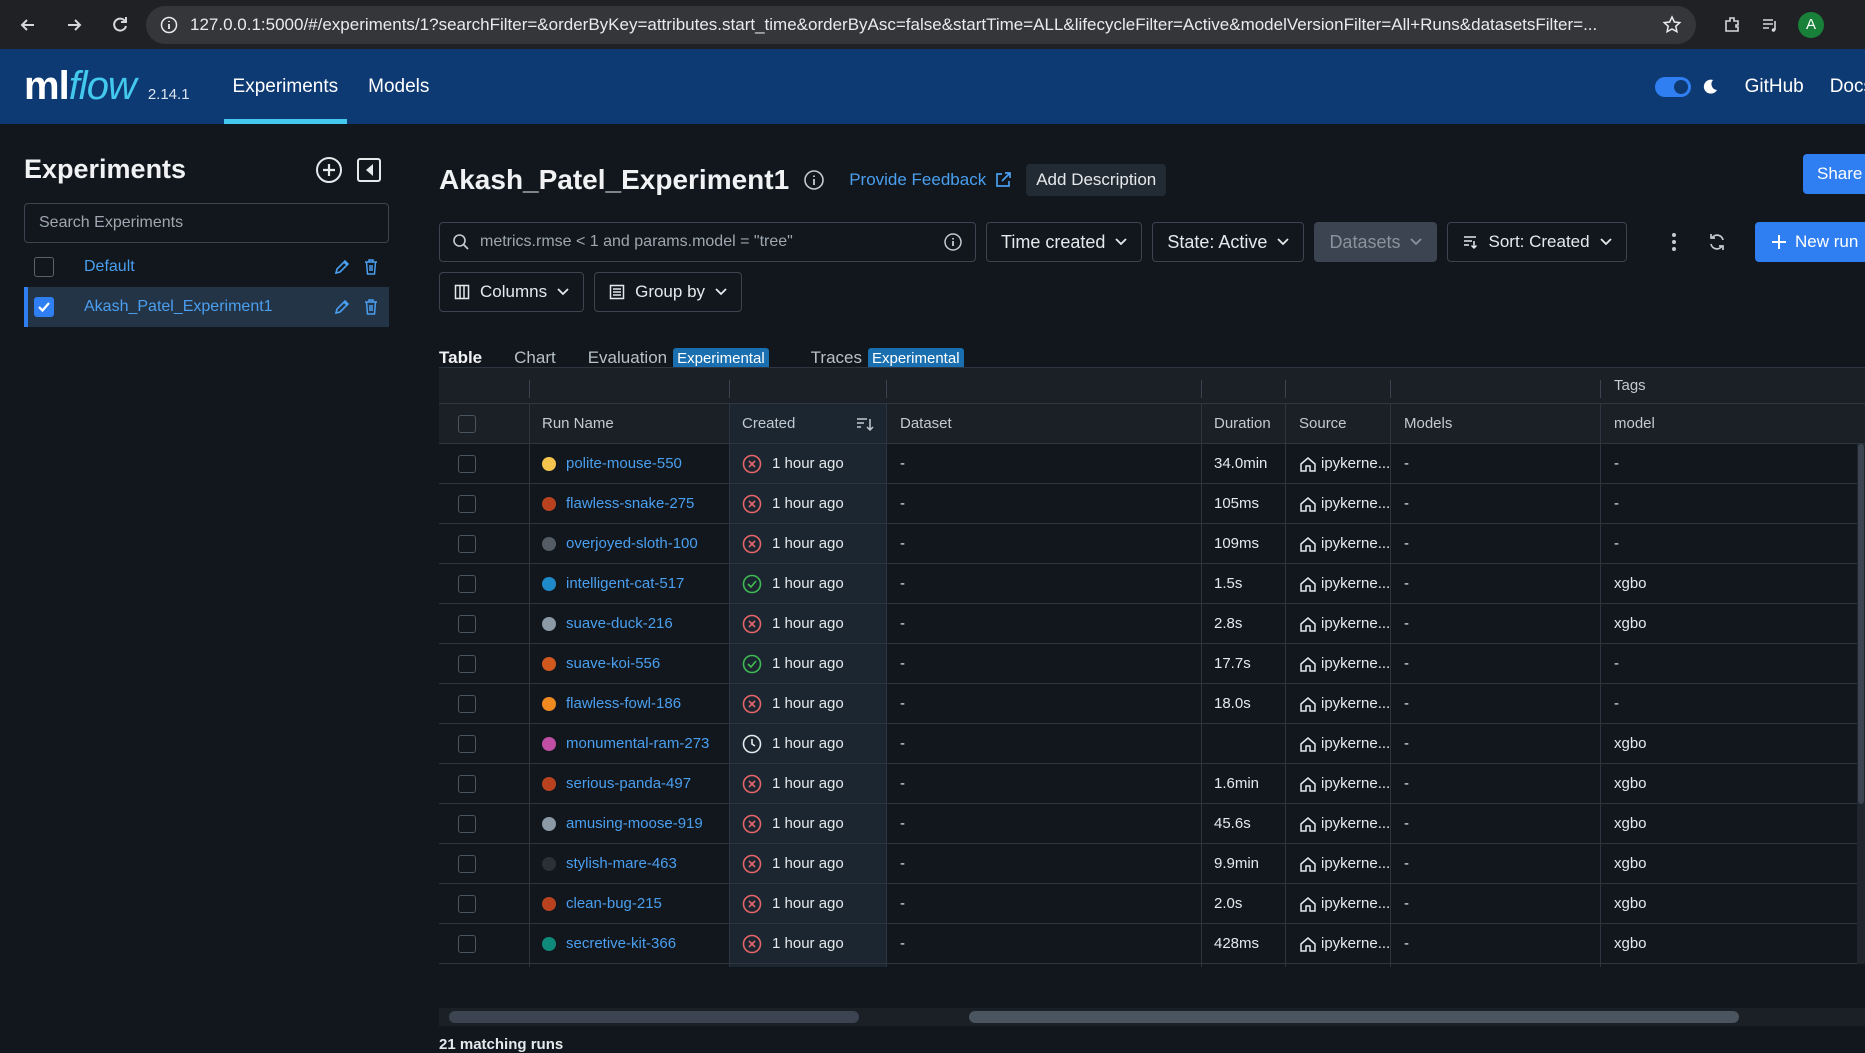 This screenshot has width=1865, height=1053. I want to click on run-name-link: secretive-kit-366, so click(621, 943).